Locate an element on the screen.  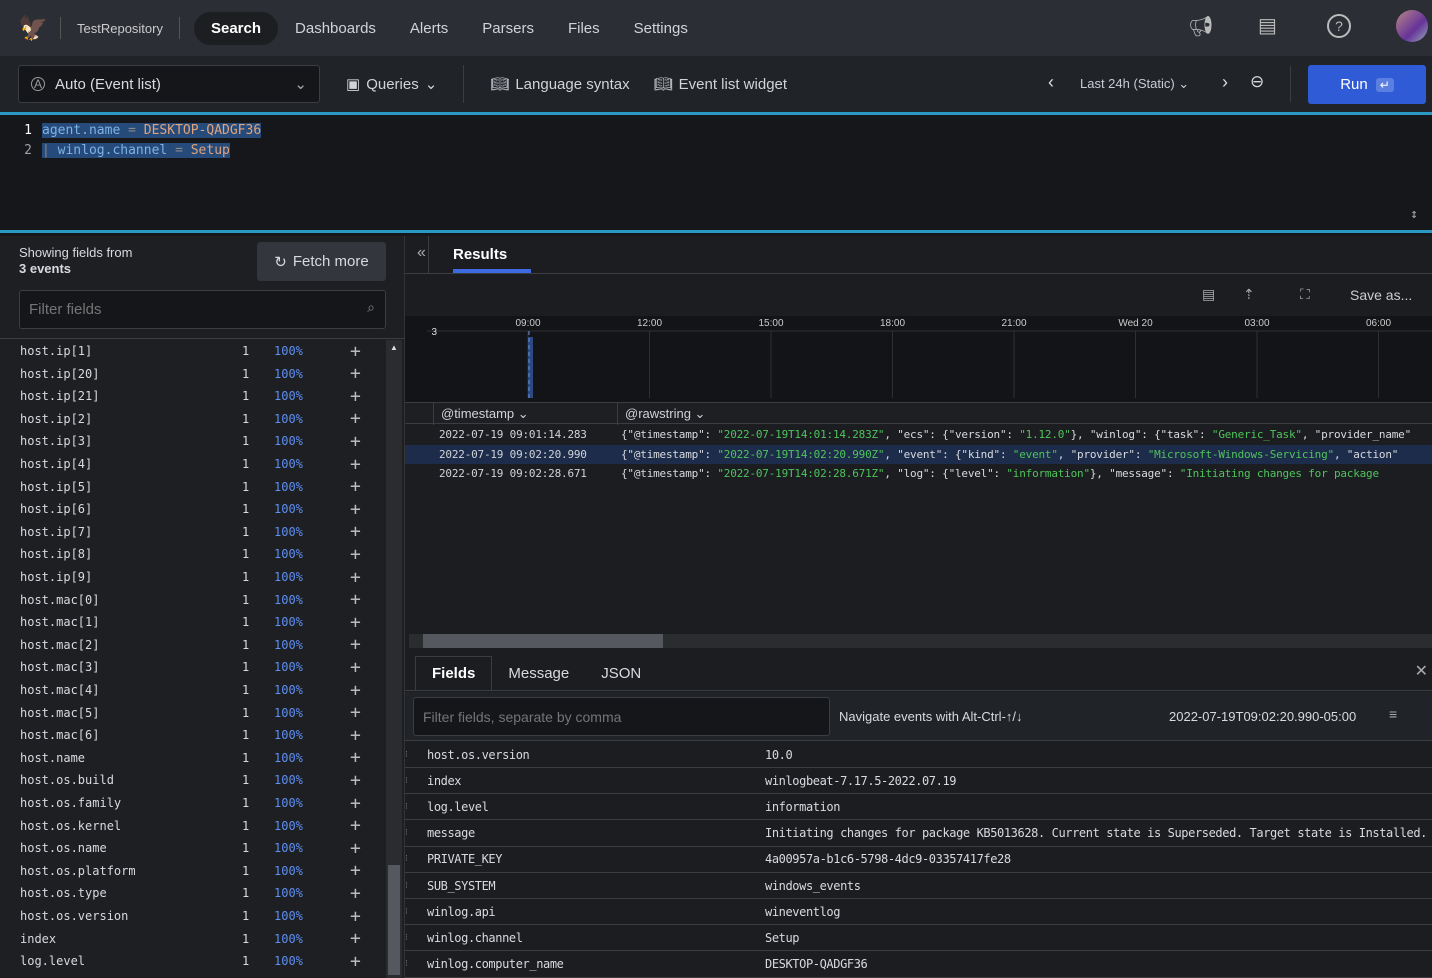
field-list-item: host.mac[2] 1 100% + is located at coordinates (192, 645).